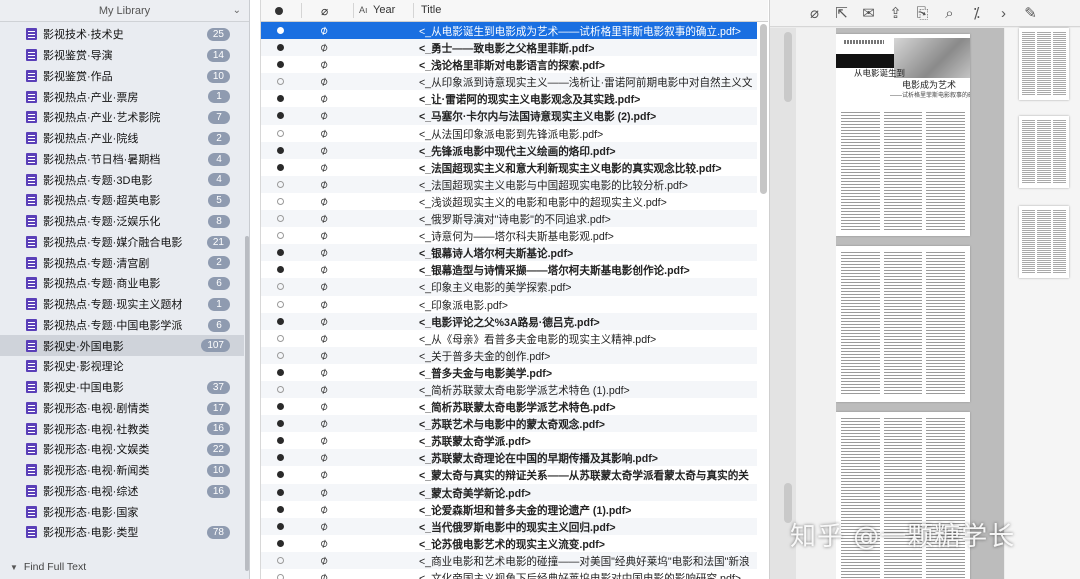  Describe the element at coordinates (14, 567) in the screenshot. I see `disclosure-triangle-icon: ▼` at that location.